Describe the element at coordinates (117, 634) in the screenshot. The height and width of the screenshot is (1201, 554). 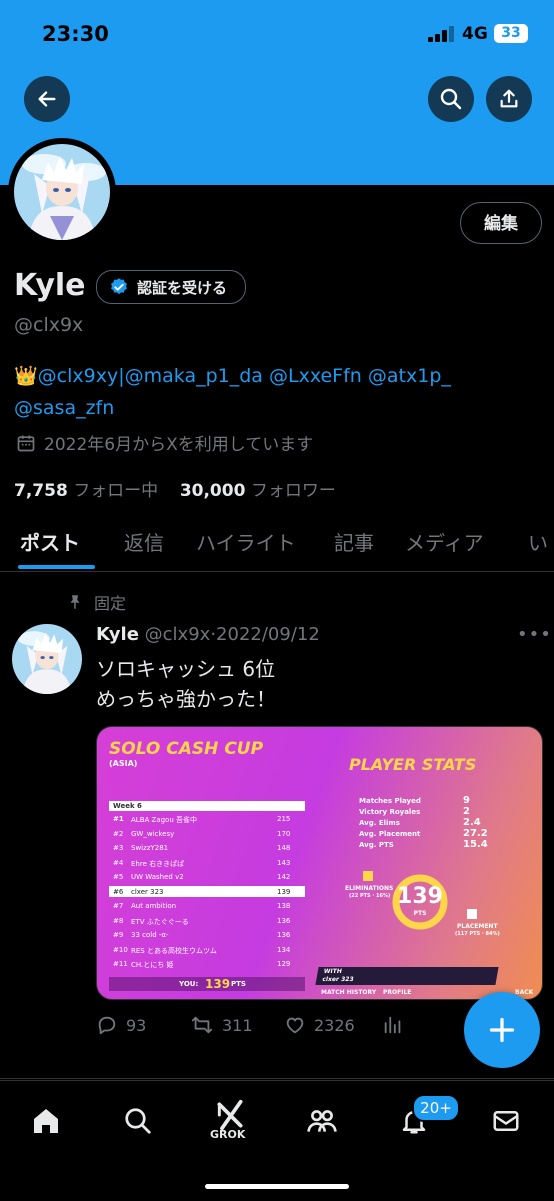
I see `tweet-author-name: Kyle` at that location.